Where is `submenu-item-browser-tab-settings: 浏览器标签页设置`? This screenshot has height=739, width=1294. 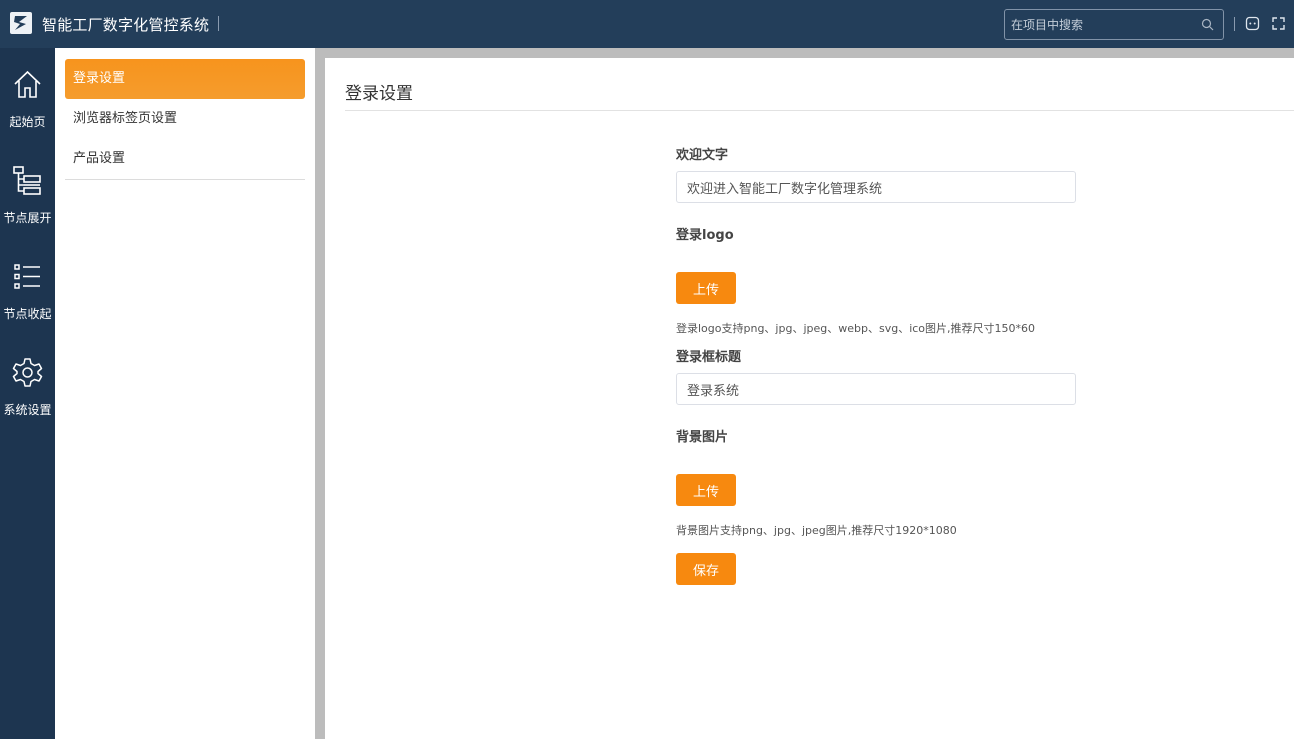 submenu-item-browser-tab-settings: 浏览器标签页设置 is located at coordinates (185, 119).